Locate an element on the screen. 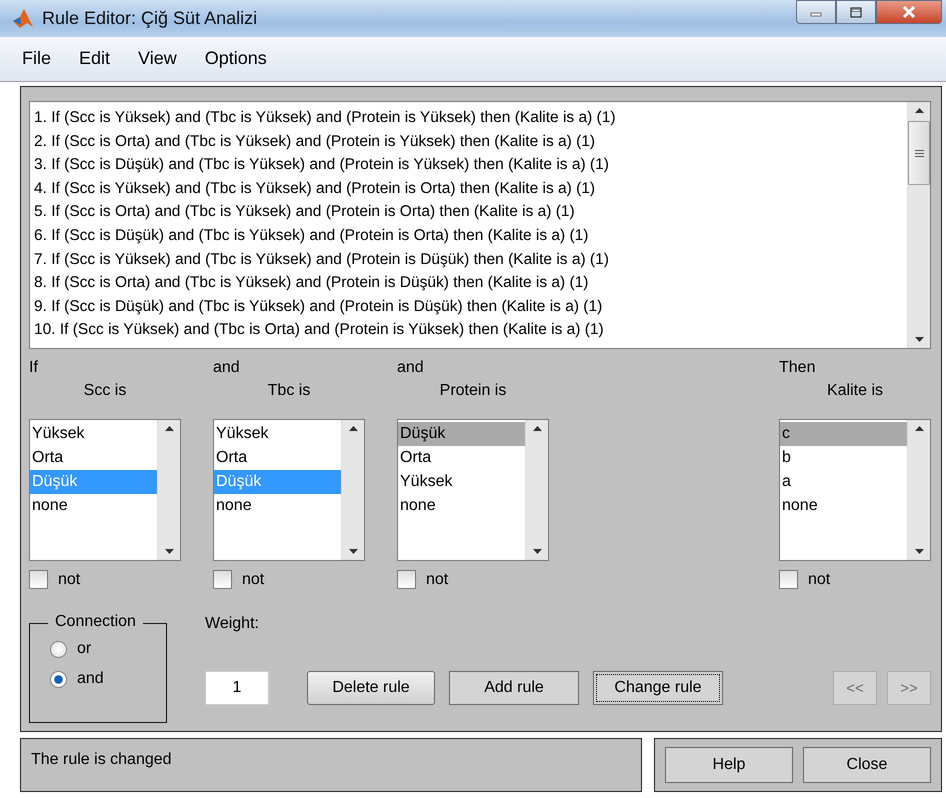 The width and height of the screenshot is (946, 798). rule-line: 8. If (Scc is Orta) and (Tbc is Yüksek) and (Protein is Düşük) then (Kalite is a) (1) is located at coordinates (468, 283).